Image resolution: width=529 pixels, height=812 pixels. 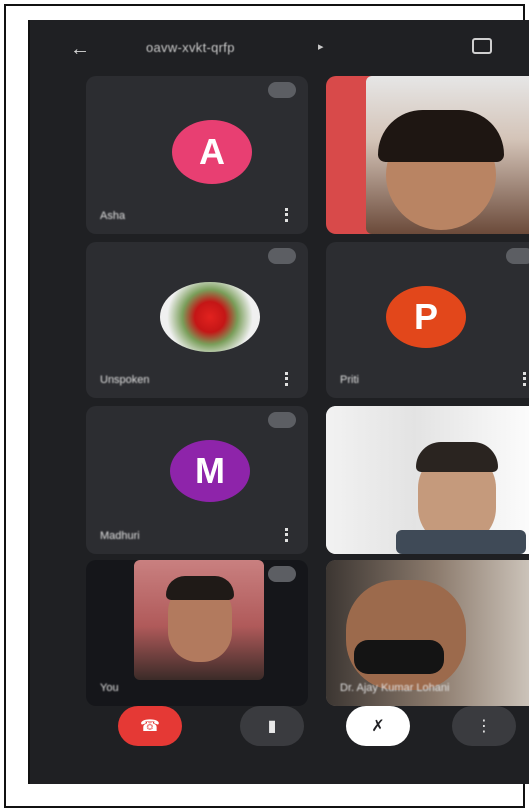 What do you see at coordinates (399, 657) in the screenshot?
I see `participant-mask` at bounding box center [399, 657].